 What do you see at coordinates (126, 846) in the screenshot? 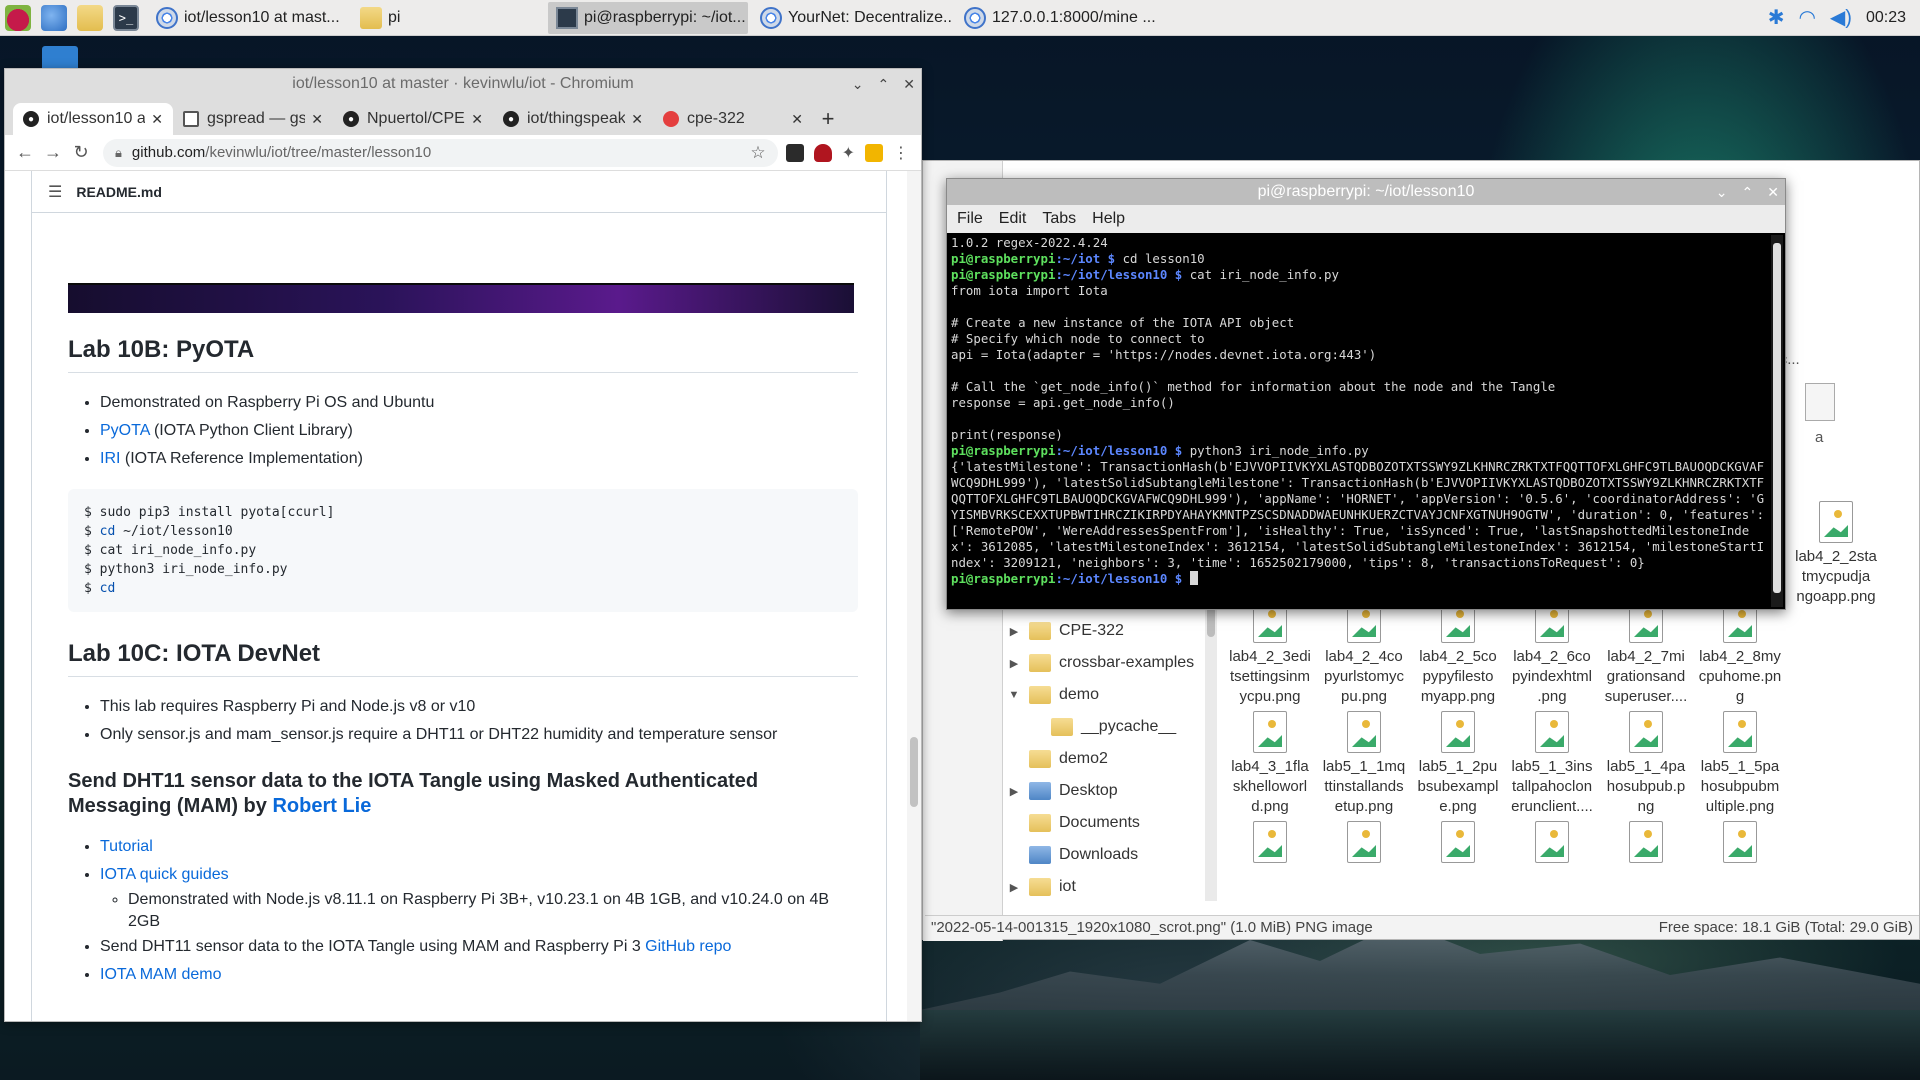
I see `tutorial-link: Tutorial` at bounding box center [126, 846].